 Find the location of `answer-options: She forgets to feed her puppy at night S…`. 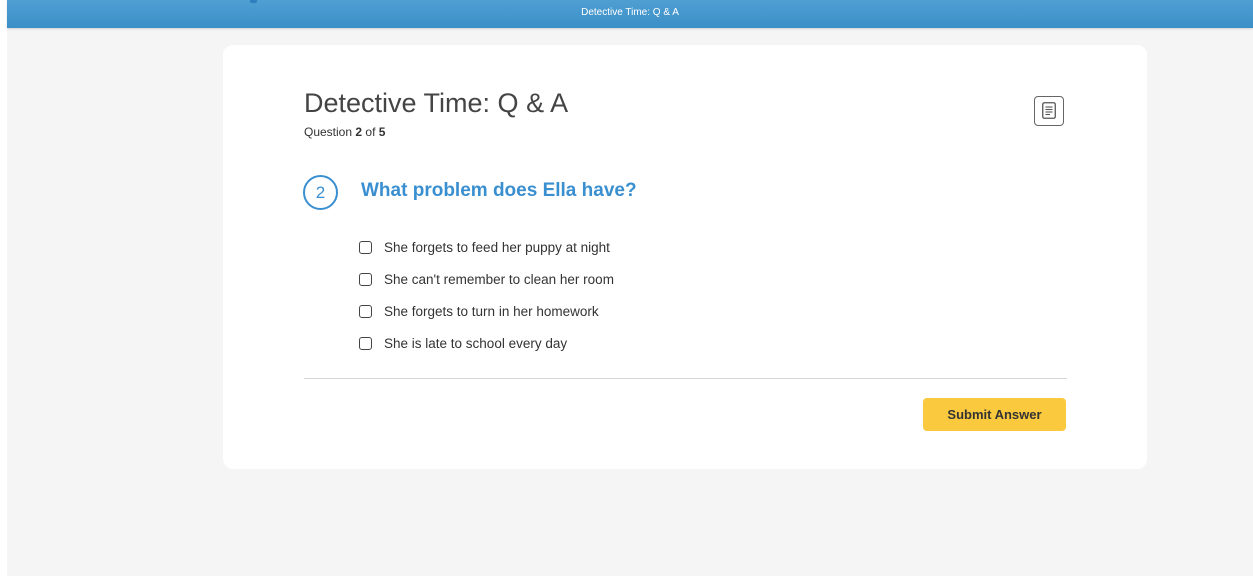

answer-options: She forgets to feed her puppy at night S… is located at coordinates (486, 295).